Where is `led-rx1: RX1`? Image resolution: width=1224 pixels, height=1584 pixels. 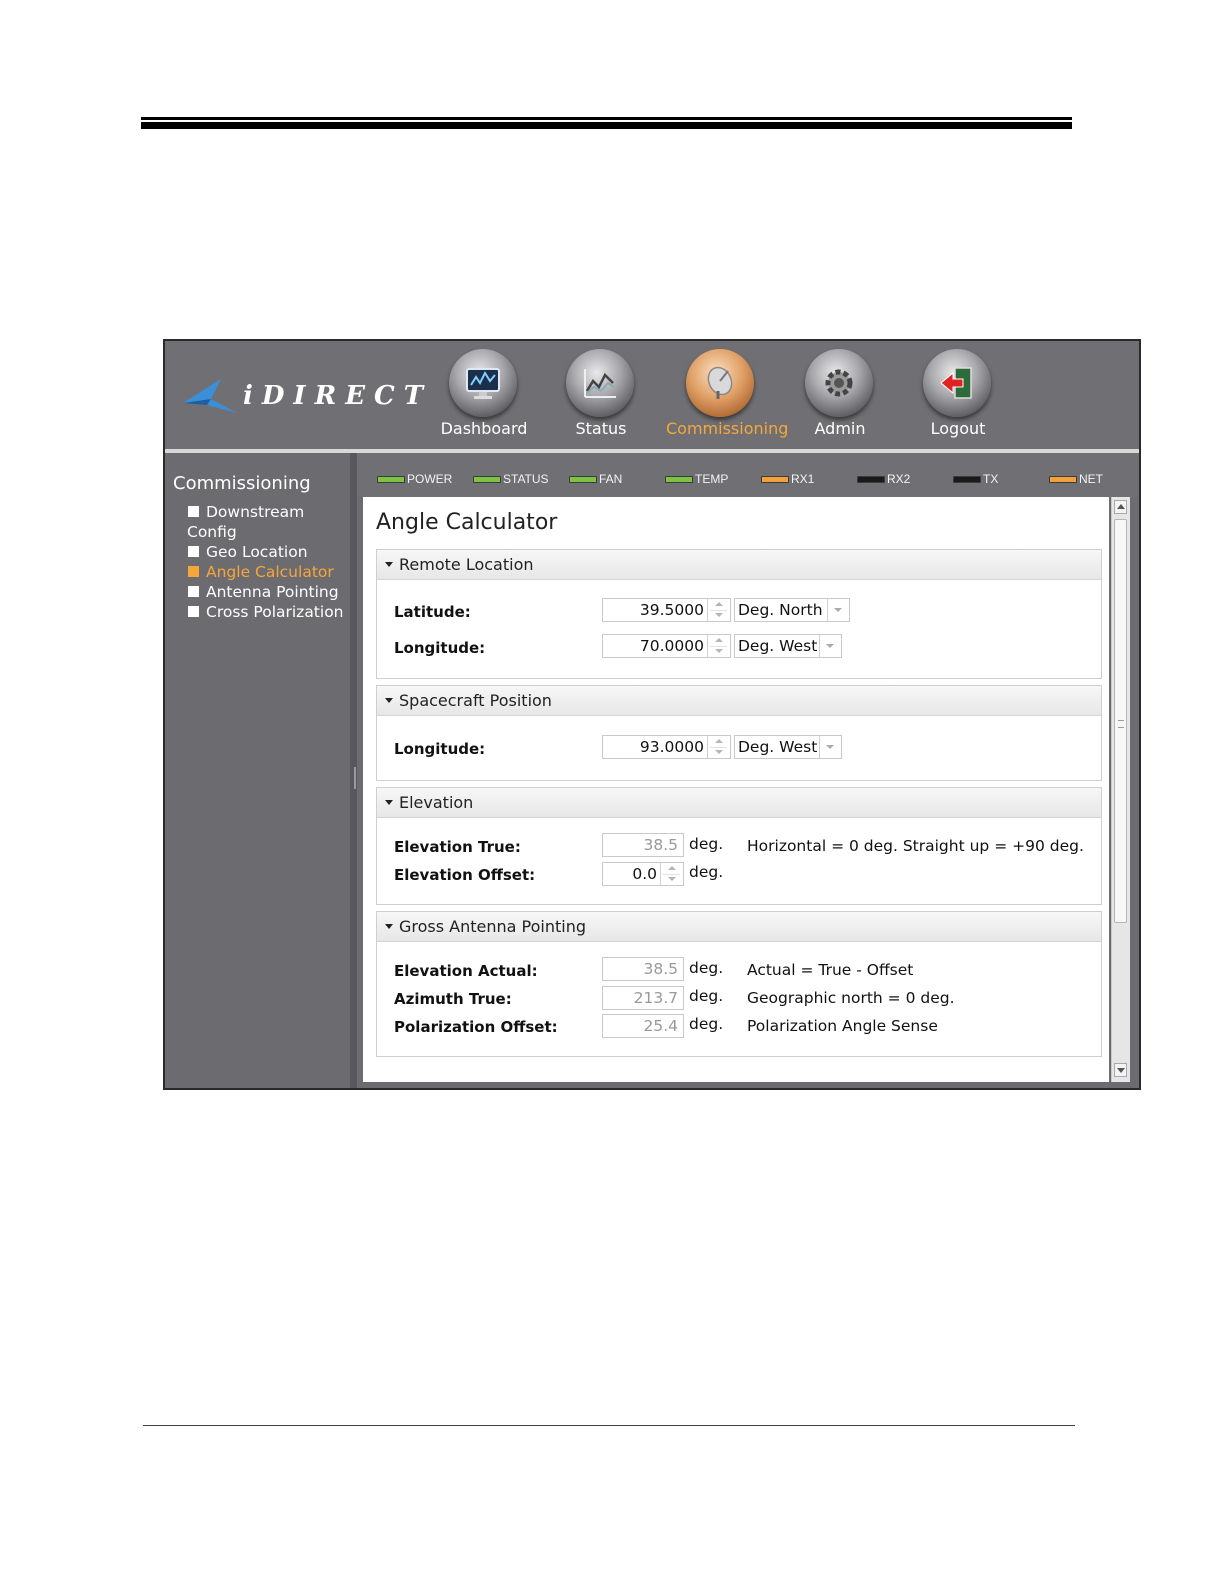
led-rx1: RX1 is located at coordinates (787, 479).